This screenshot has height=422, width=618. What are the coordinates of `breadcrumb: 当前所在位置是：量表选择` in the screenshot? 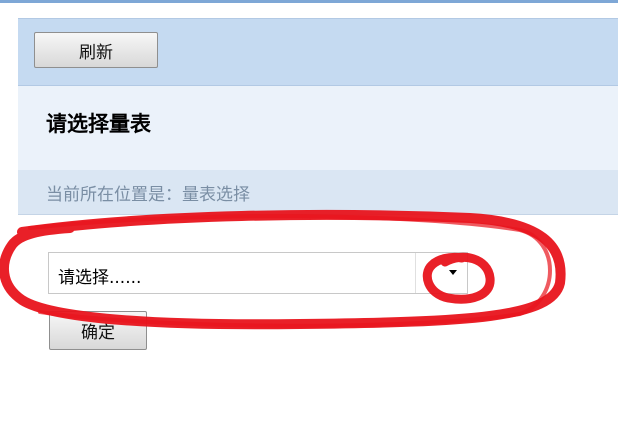 It's located at (318, 192).